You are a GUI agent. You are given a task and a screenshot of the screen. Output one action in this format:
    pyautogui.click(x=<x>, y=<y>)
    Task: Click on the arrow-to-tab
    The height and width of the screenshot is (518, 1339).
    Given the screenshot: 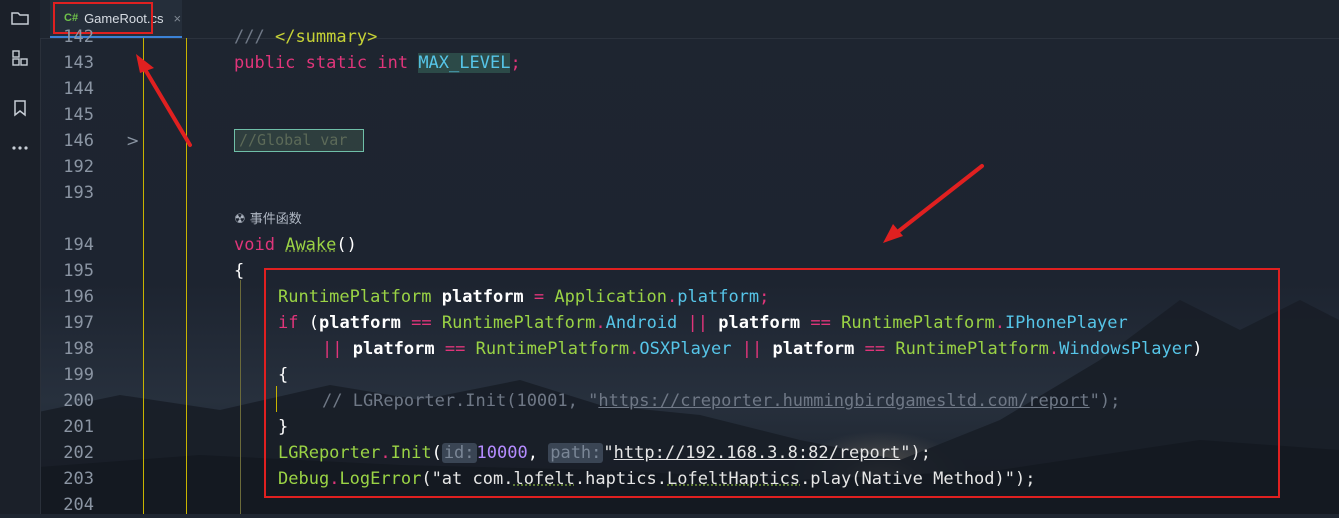 What is the action you would take?
    pyautogui.click(x=164, y=100)
    